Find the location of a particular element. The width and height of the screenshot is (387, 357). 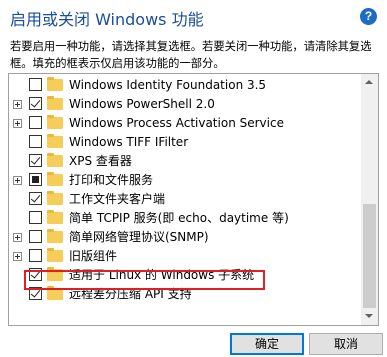

feature-row: Windows Identity Foundation 3.5 is located at coordinates (186, 85).